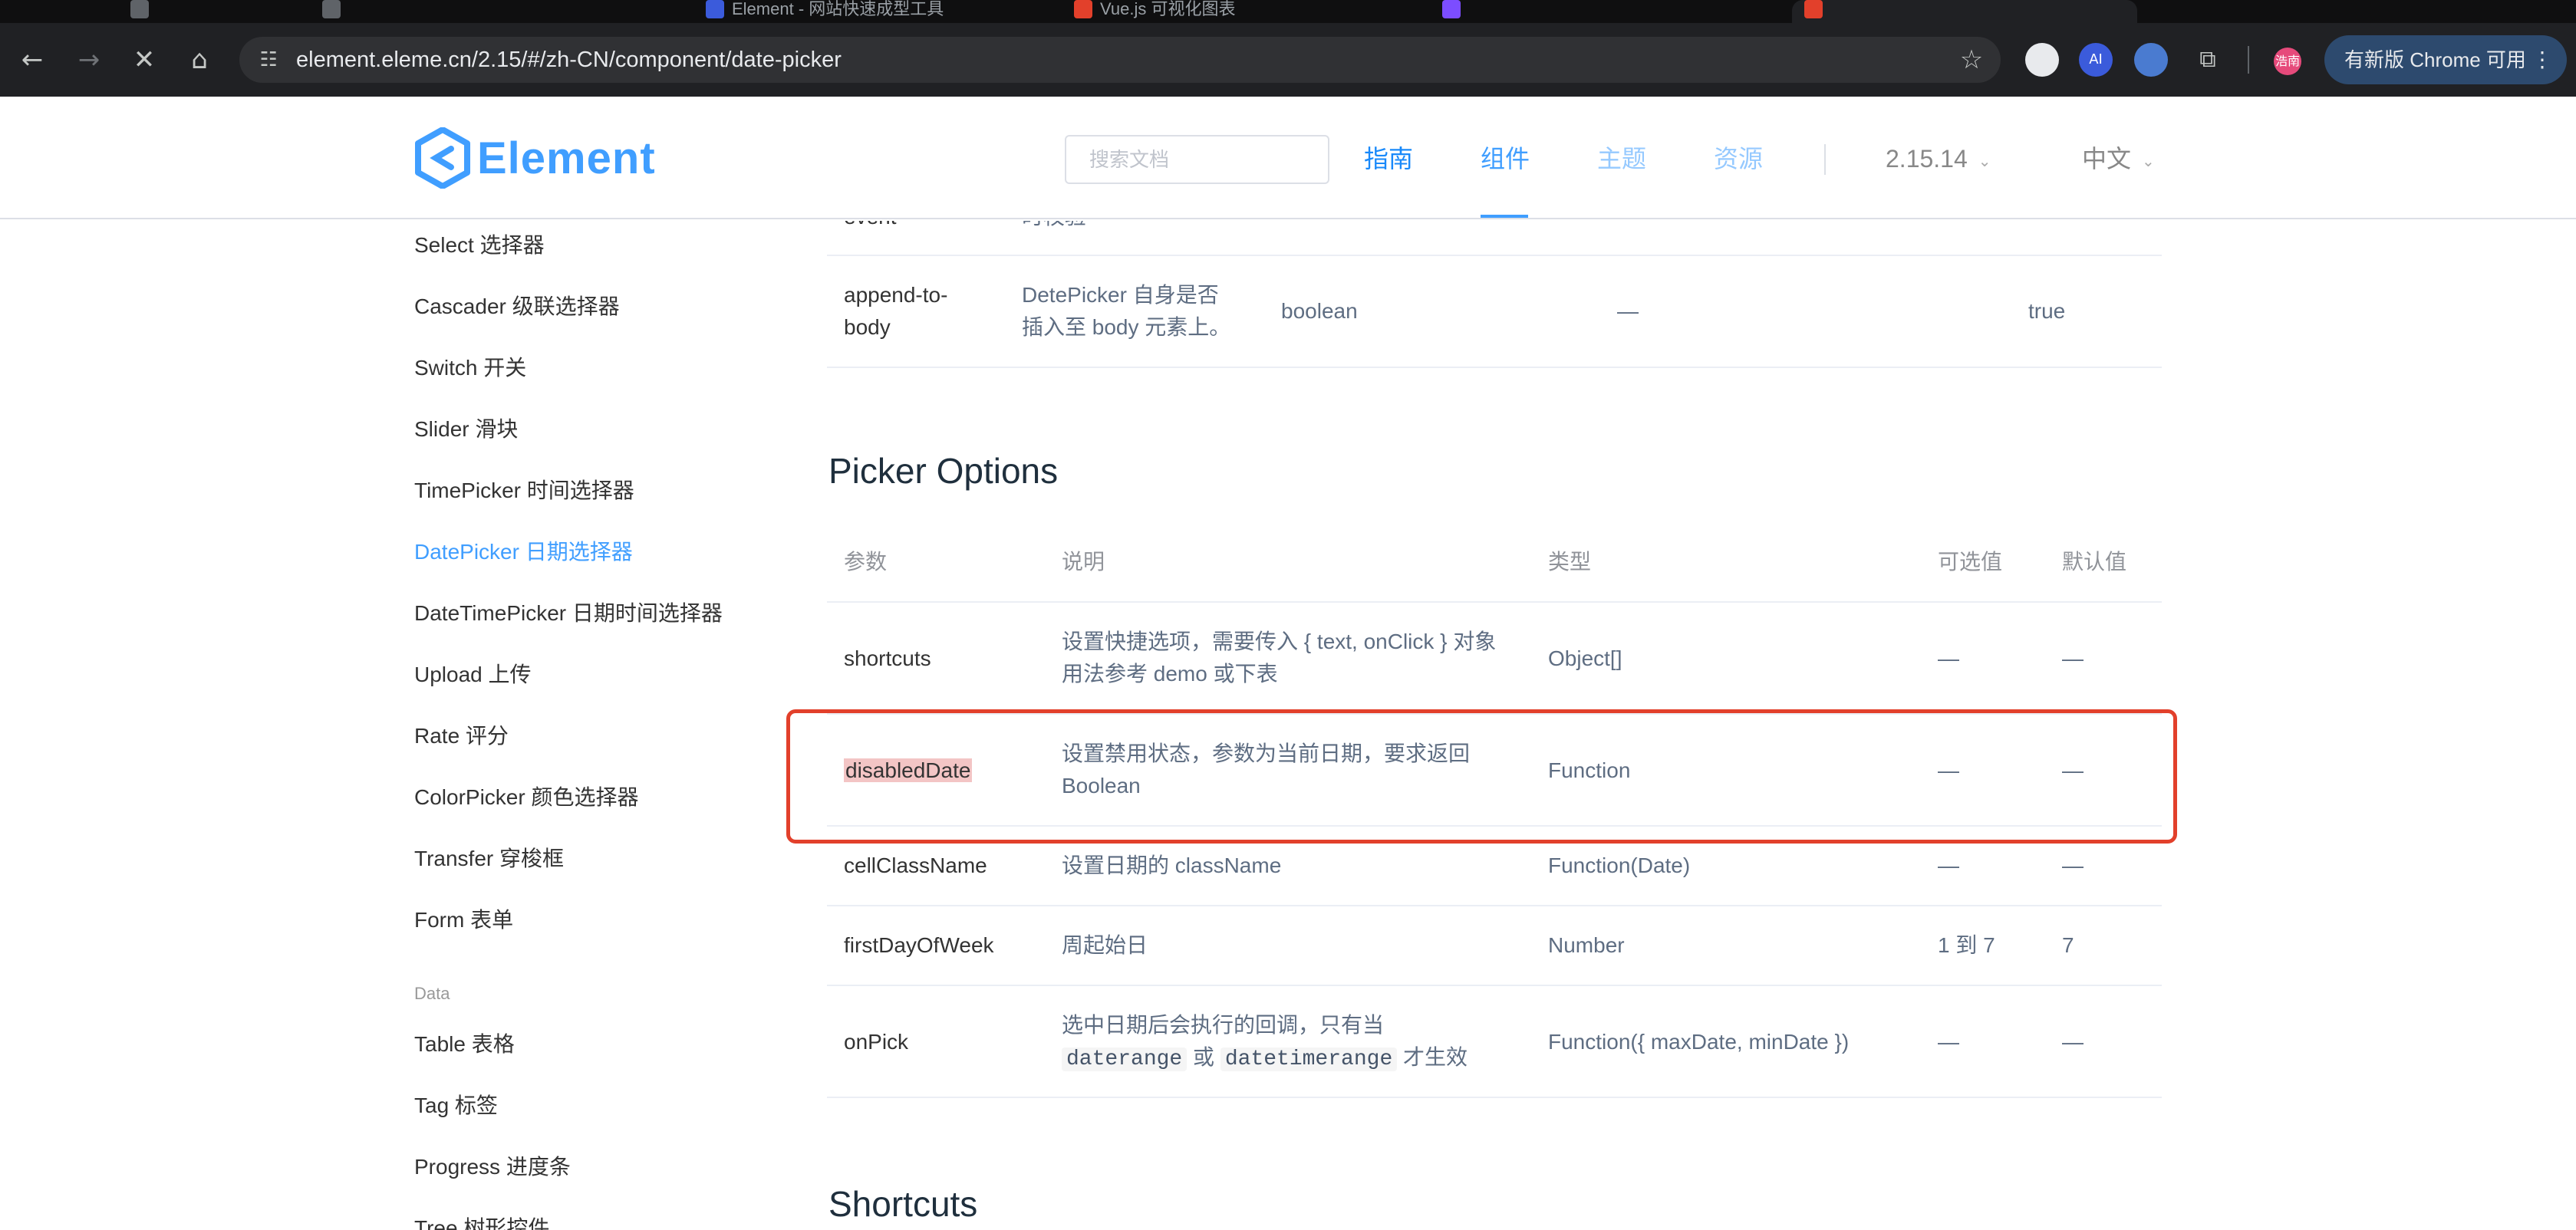  I want to click on language-value: 中文, so click(2107, 159).